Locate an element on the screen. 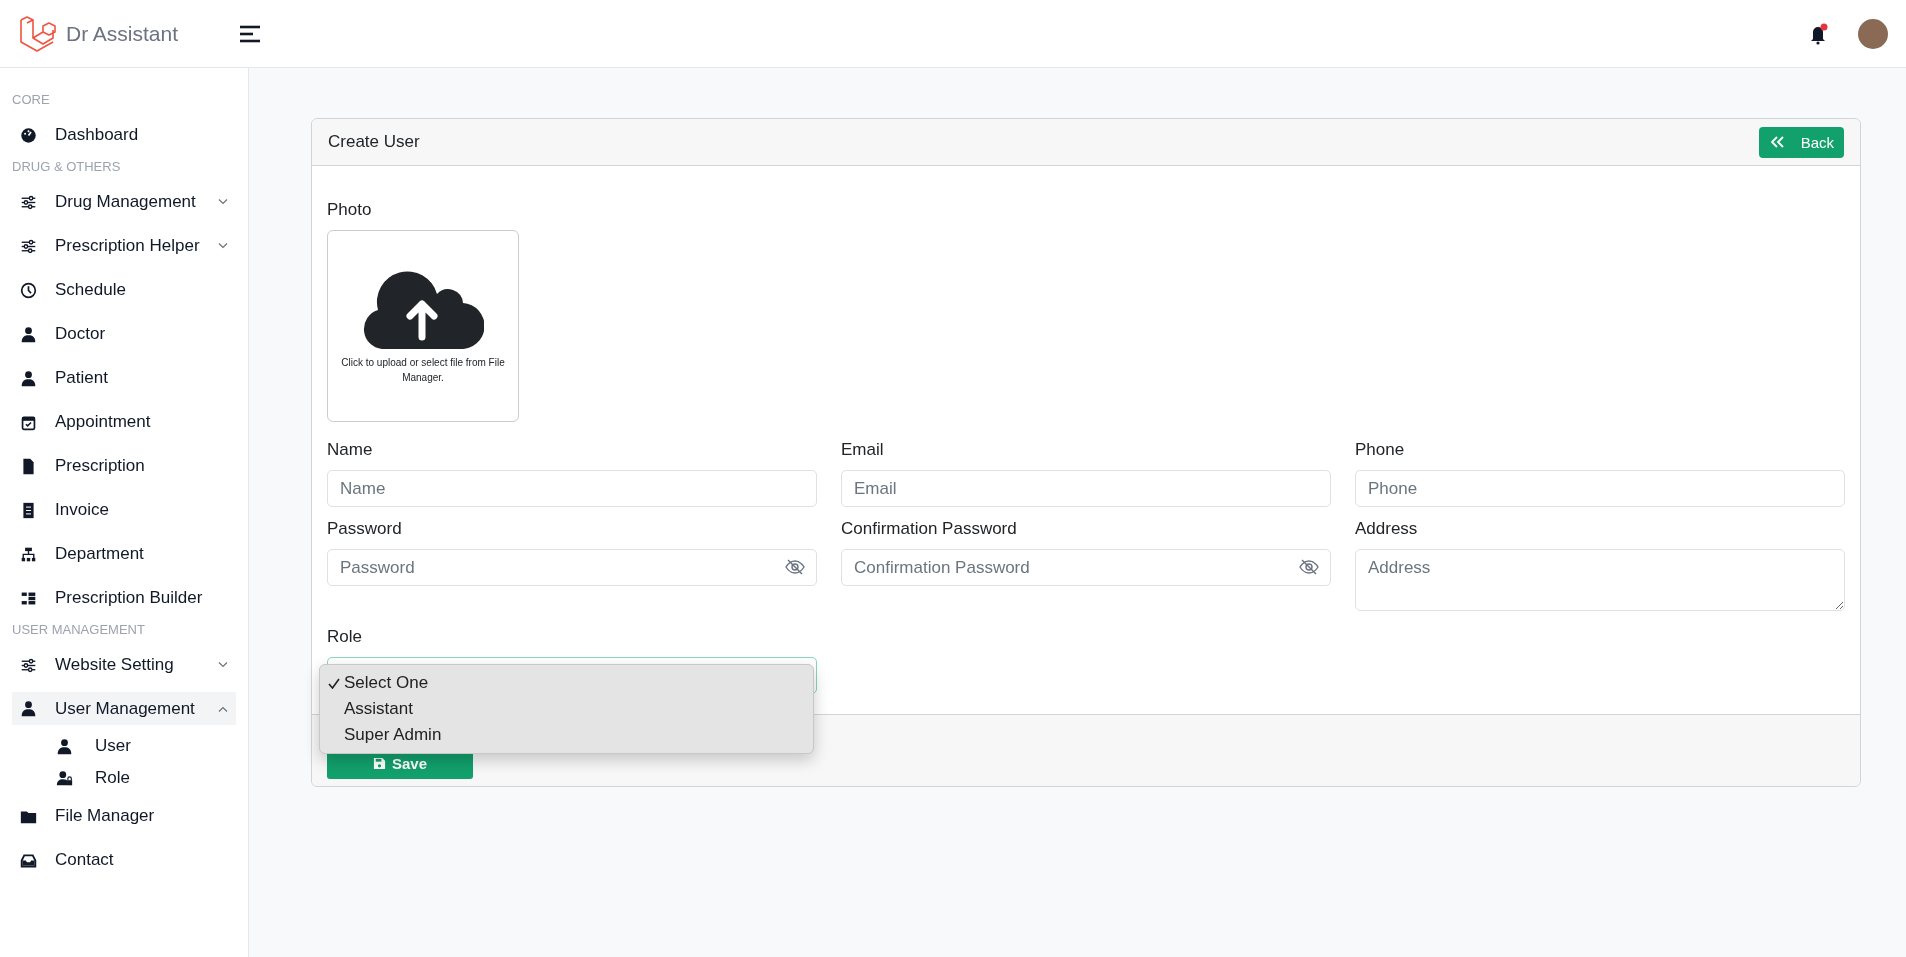  sidebar-item: Doctor is located at coordinates (124, 334).